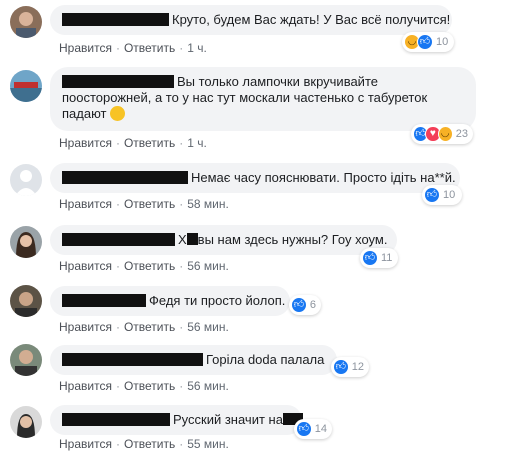 The height and width of the screenshot is (452, 507). I want to click on timestamp: 55 мин., so click(208, 444).